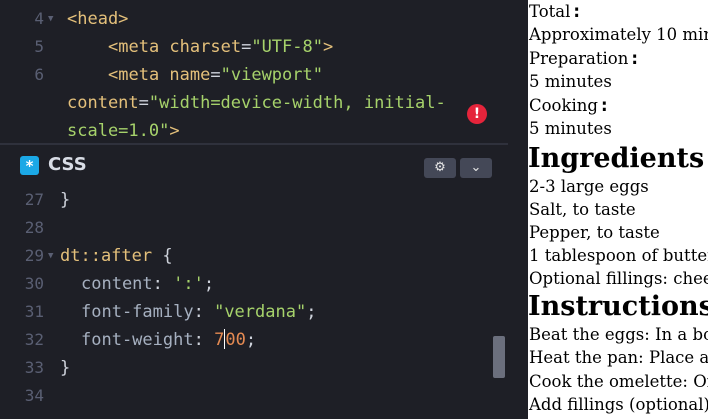 This screenshot has width=708, height=419. I want to click on code-line: 5 <meta charset="UTF-8">, so click(254, 47).